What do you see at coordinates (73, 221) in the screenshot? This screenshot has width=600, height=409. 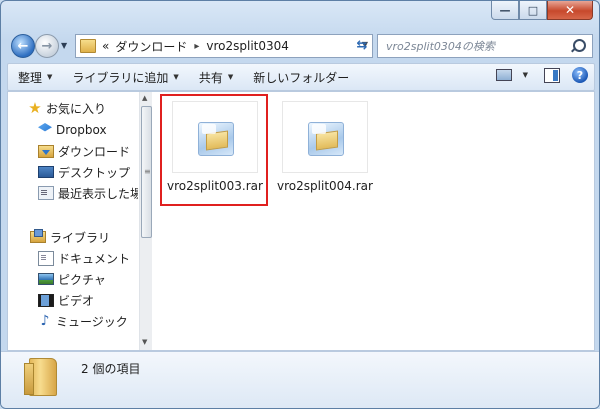 I see `navigation-pane: ★ お気に入り Dropbox ダウンロード デスクトップ 最近表示した場所` at bounding box center [73, 221].